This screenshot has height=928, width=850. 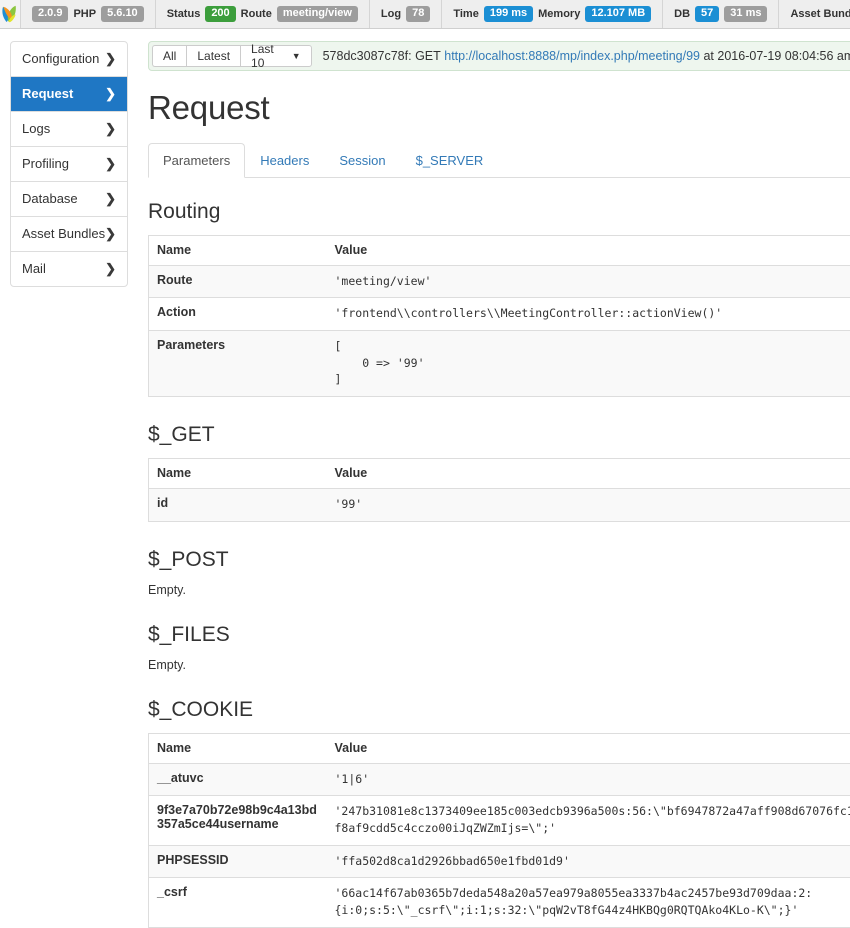 I want to click on route-badge: meeting/view, so click(x=317, y=14).